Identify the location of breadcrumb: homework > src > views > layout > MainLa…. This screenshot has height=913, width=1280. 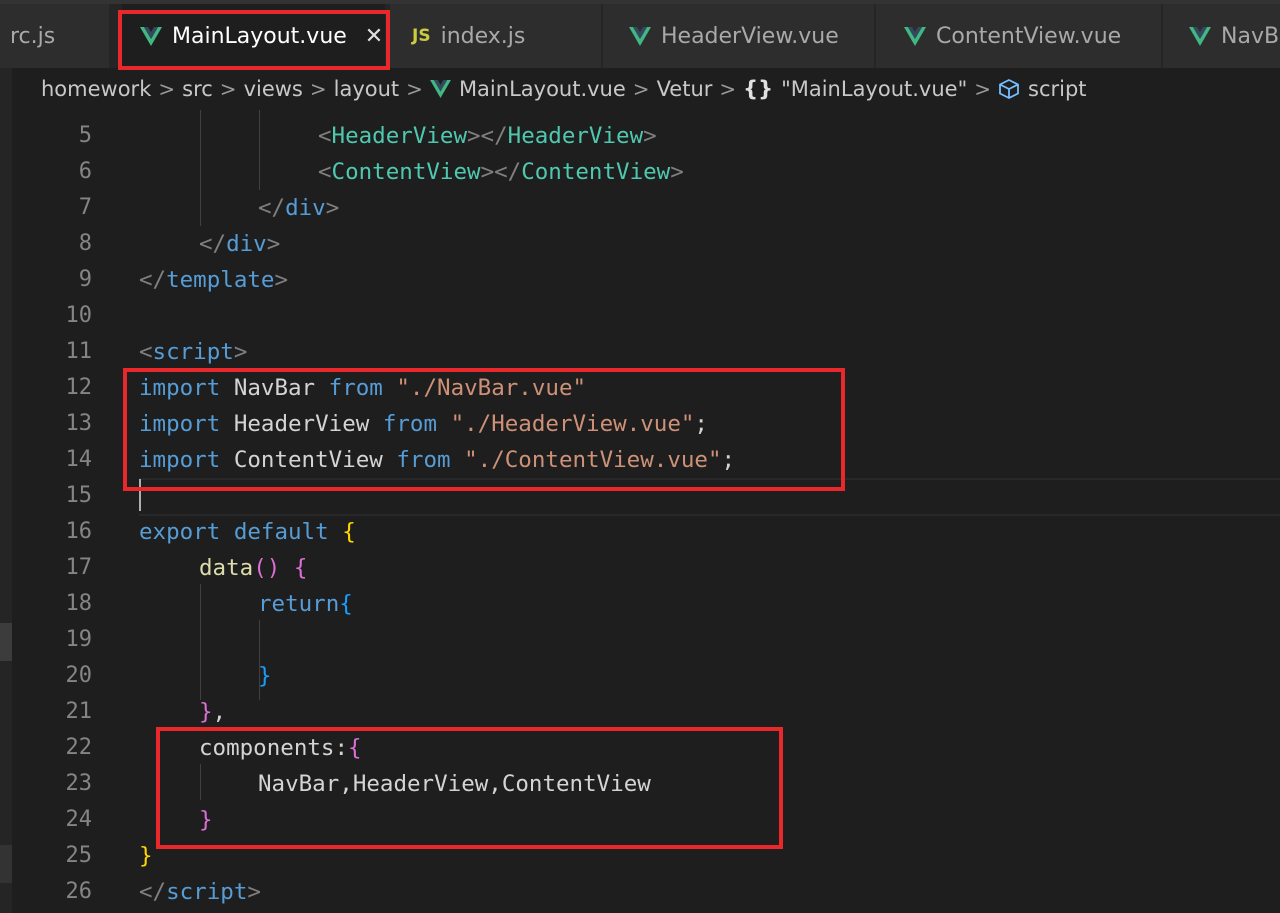
(646, 89).